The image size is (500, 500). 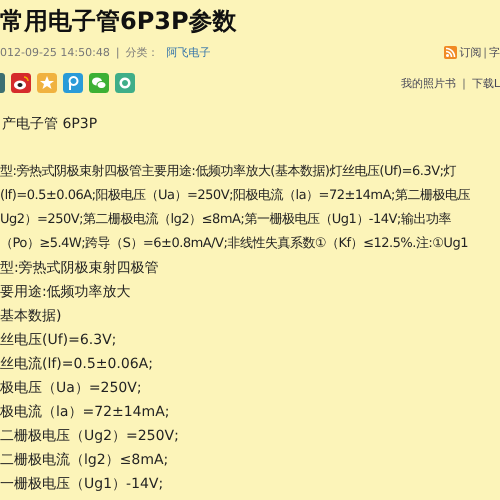 What do you see at coordinates (451, 52) in the screenshot?
I see `rss-icon` at bounding box center [451, 52].